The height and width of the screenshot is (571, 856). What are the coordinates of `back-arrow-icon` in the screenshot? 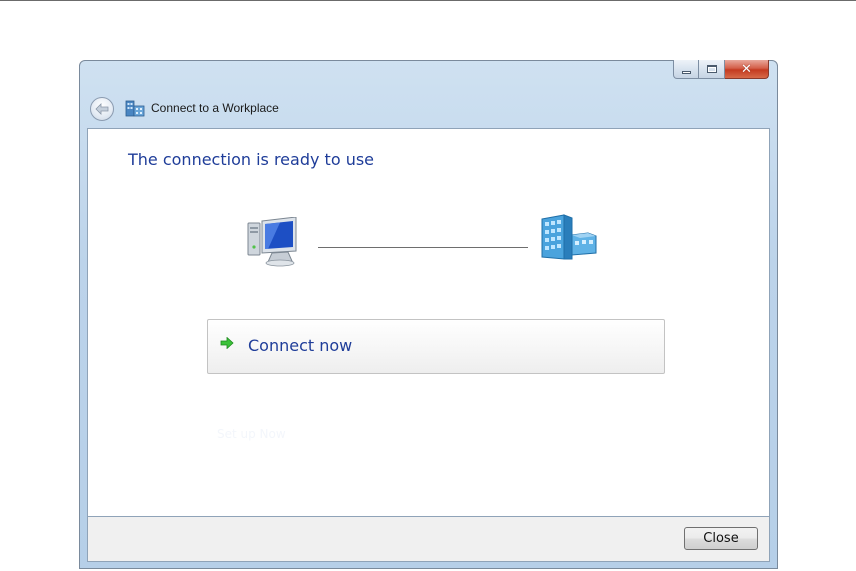 It's located at (102, 109).